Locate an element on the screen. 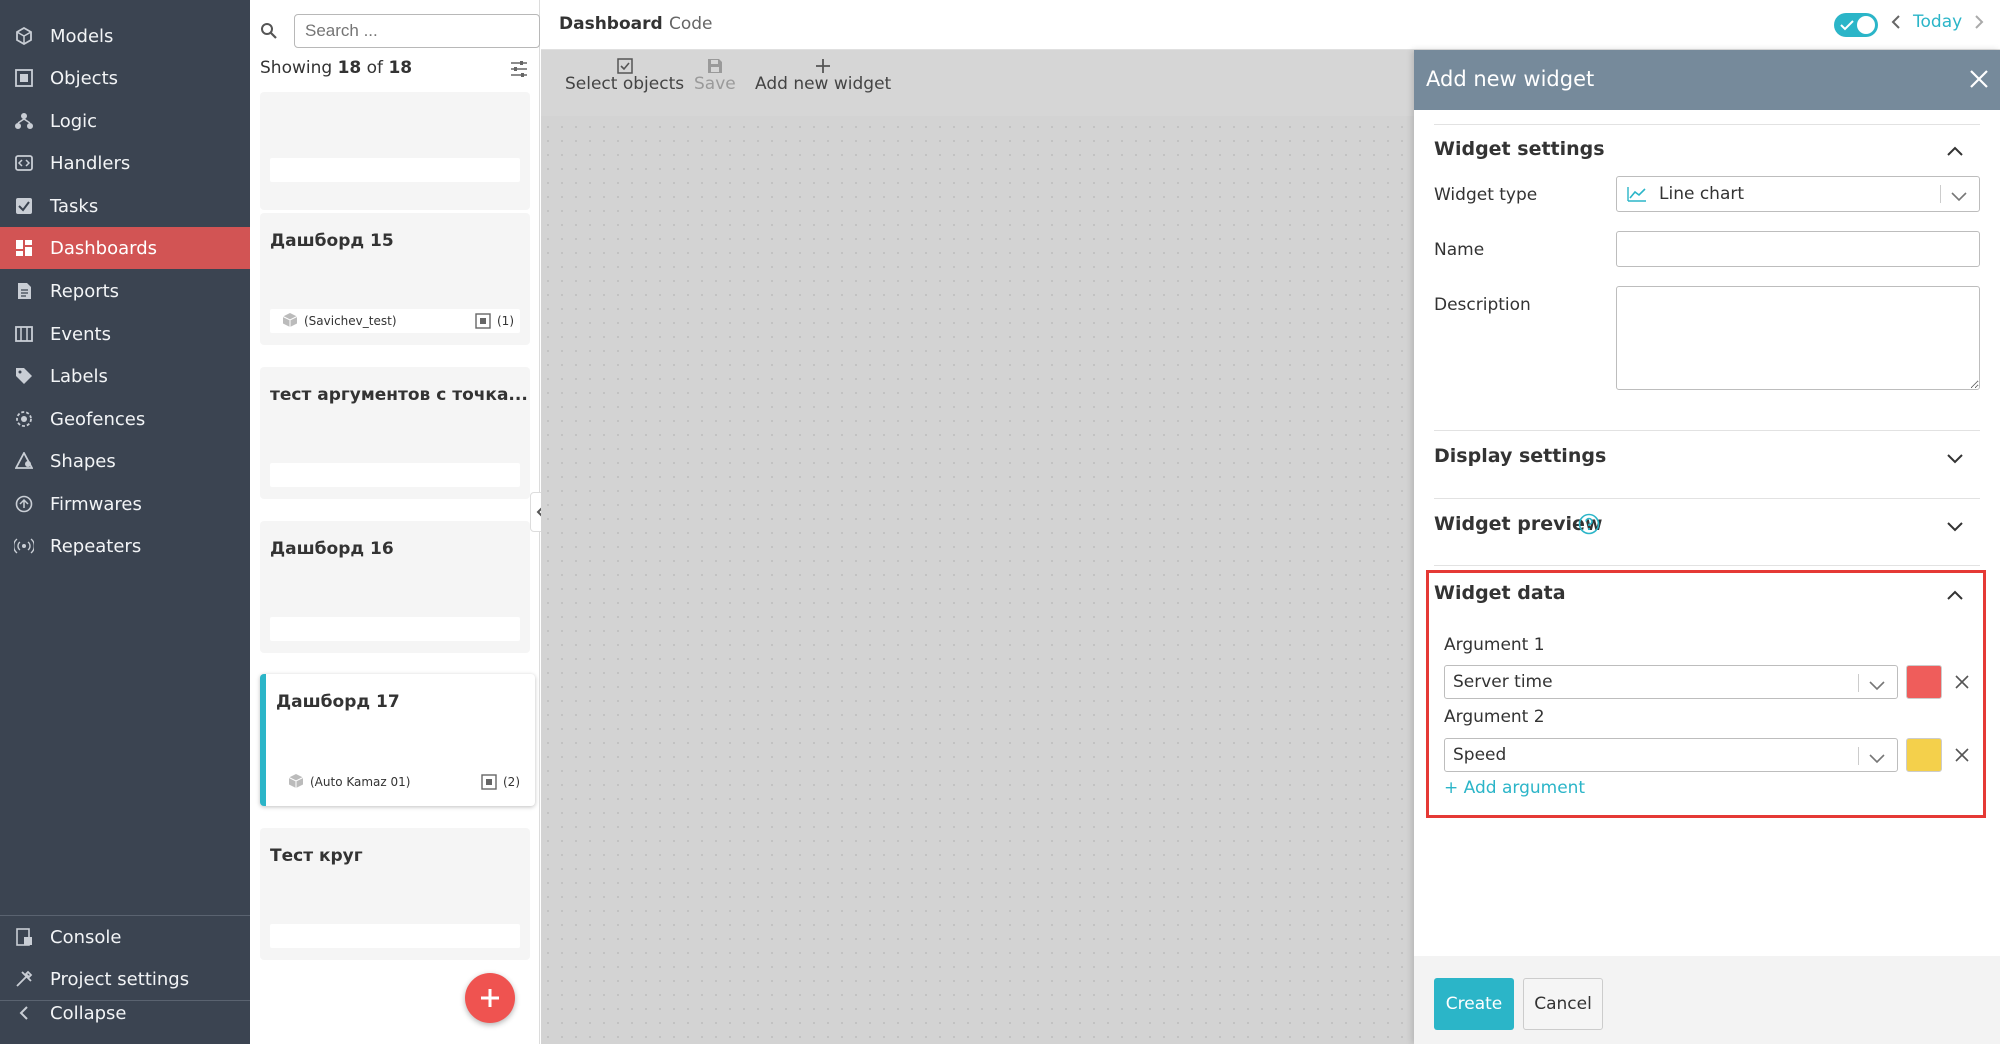 The height and width of the screenshot is (1044, 2000). check-icon is located at coordinates (1847, 25).